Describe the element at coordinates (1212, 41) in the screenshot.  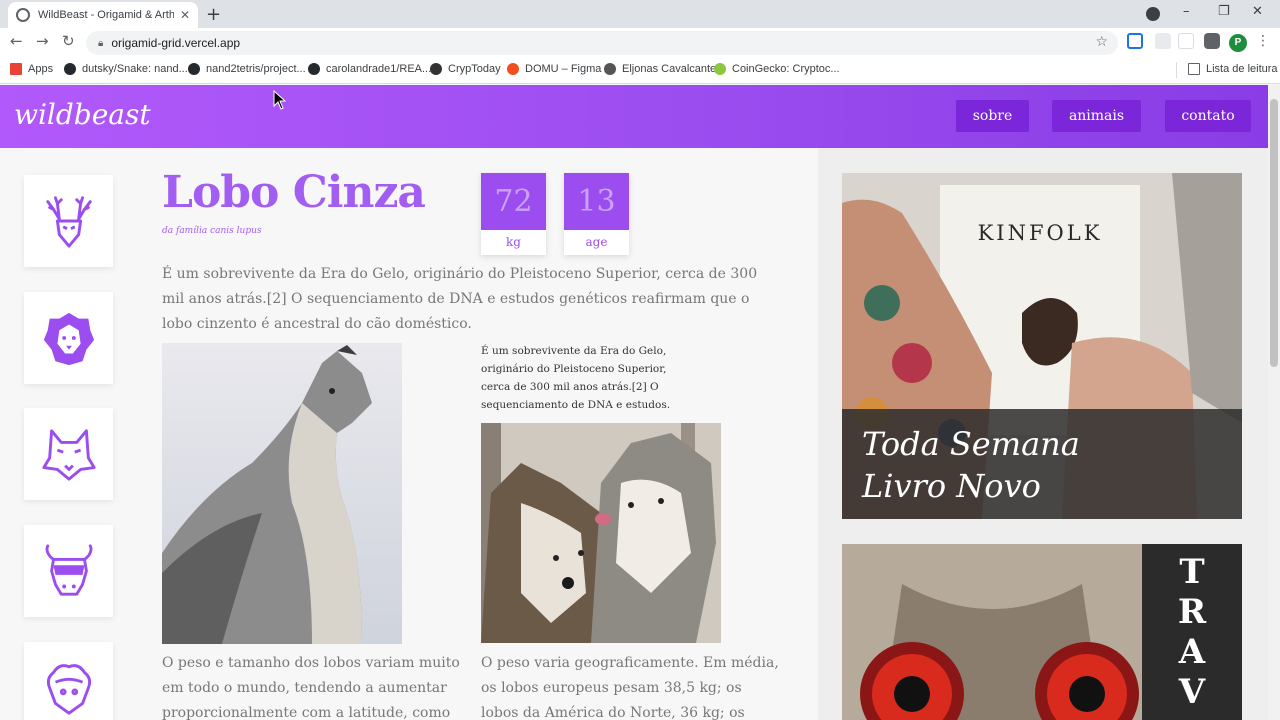
I see `extensions-puzzle-icon` at that location.